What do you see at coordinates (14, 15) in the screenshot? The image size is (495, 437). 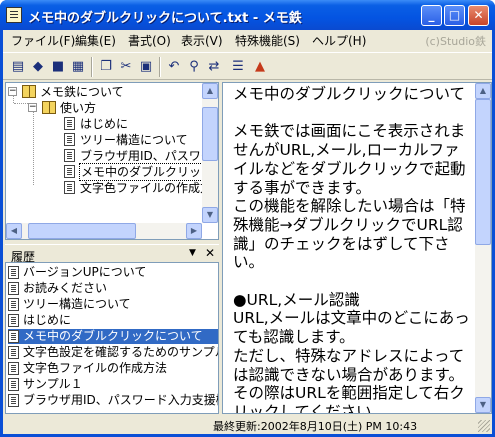 I see `app-memo-icon` at bounding box center [14, 15].